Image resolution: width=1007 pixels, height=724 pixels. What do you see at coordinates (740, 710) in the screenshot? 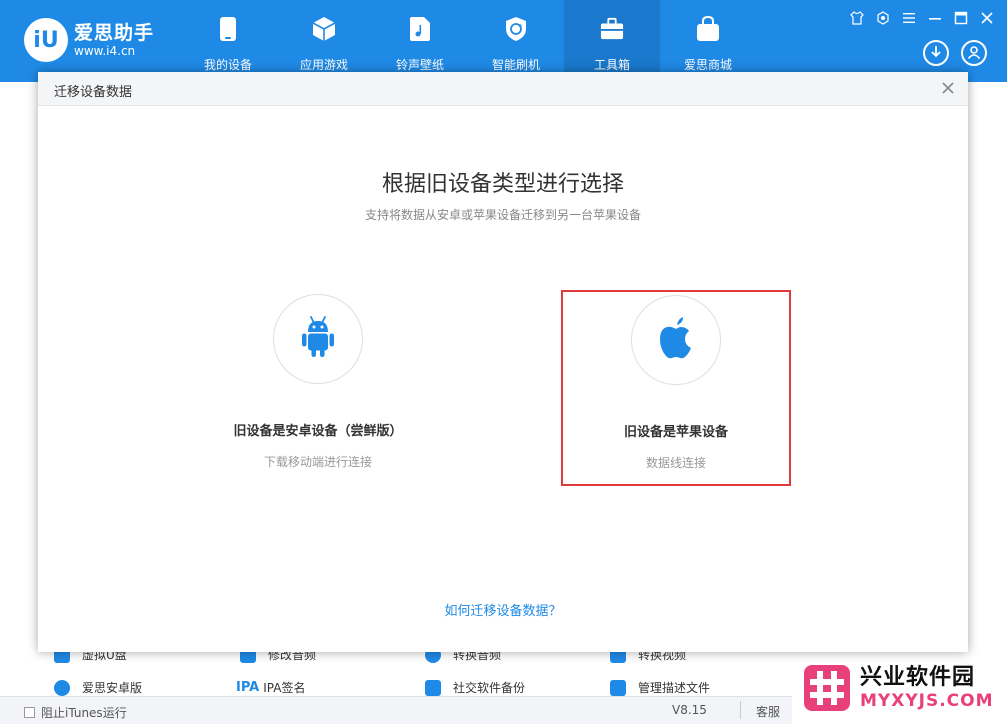
I see `divider` at bounding box center [740, 710].